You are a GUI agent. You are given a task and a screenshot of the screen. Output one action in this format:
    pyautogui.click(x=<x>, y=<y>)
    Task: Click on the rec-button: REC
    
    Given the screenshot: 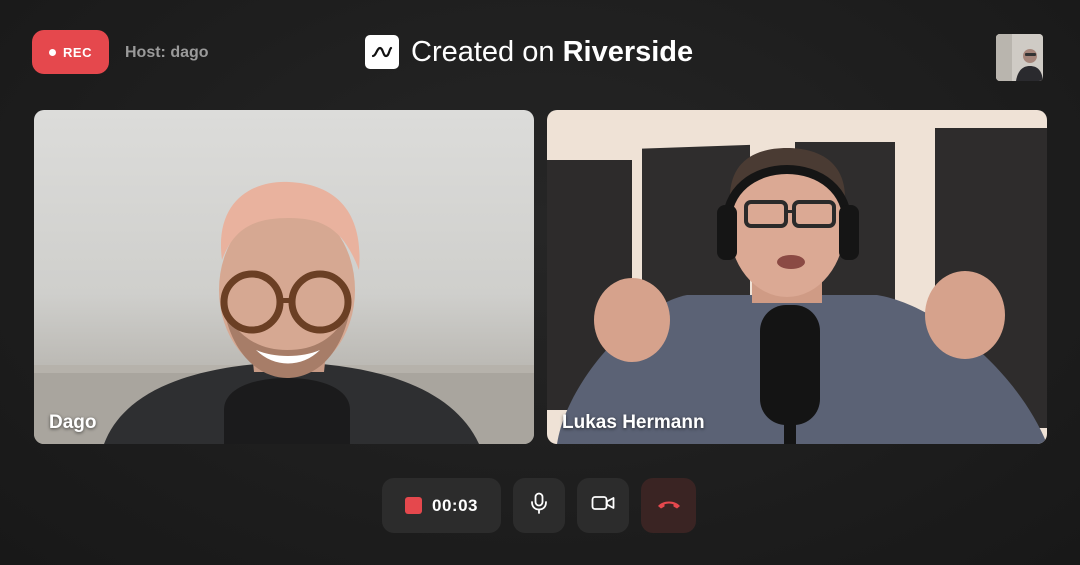 What is the action you would take?
    pyautogui.click(x=70, y=52)
    